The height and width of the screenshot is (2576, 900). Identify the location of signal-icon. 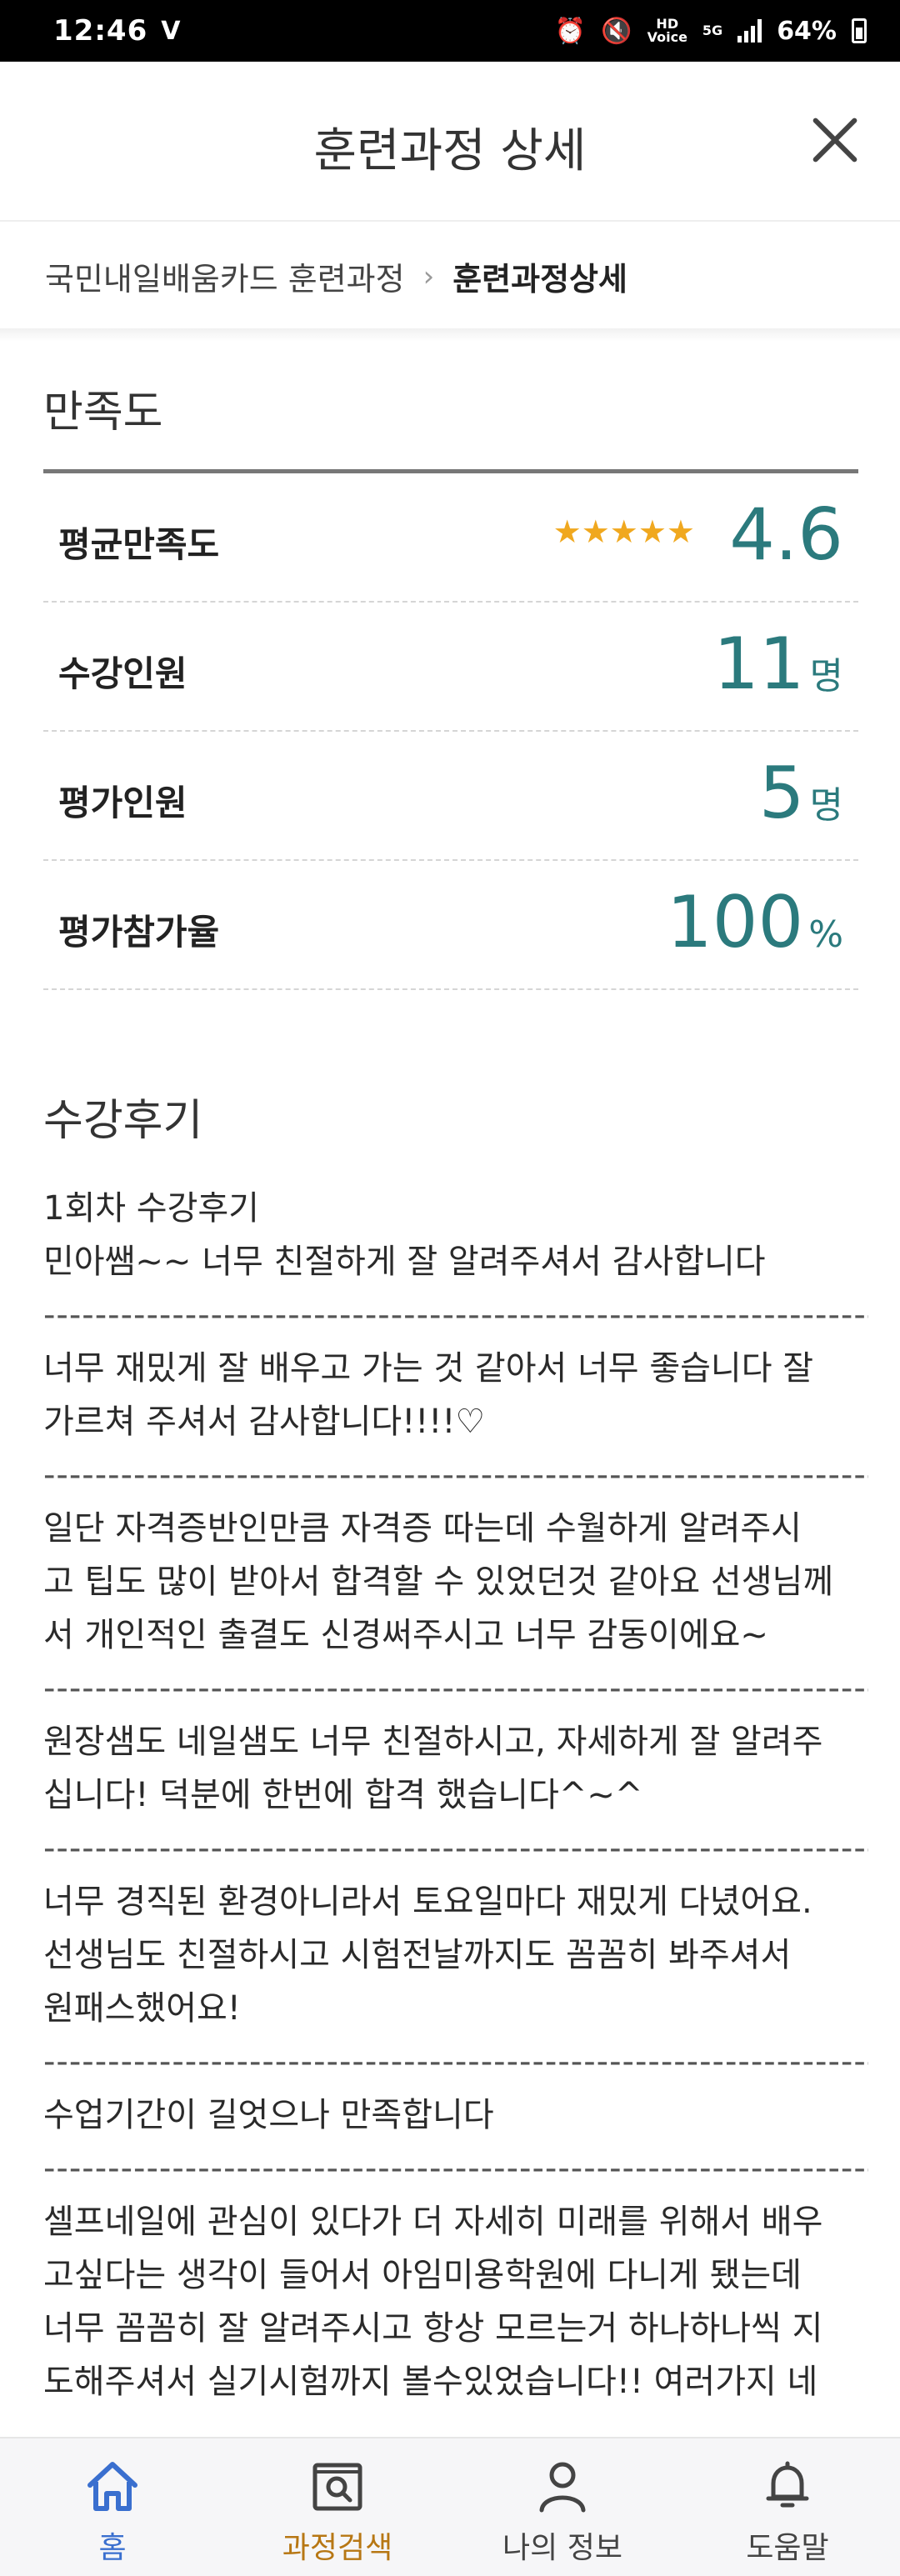
(750, 31).